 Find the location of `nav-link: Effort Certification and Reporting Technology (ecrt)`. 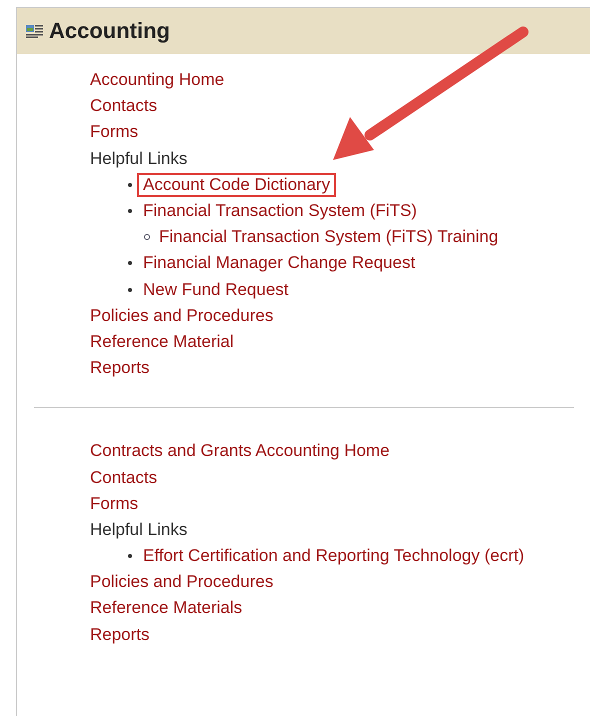

nav-link: Effort Certification and Reporting Technology (ecrt) is located at coordinates (333, 556).